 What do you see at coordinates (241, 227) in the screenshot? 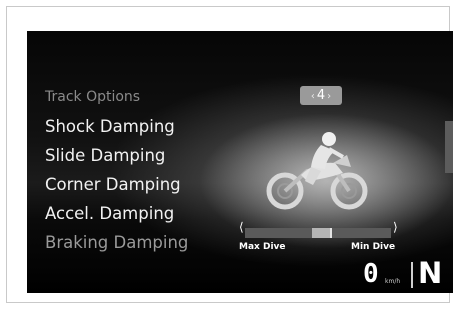
I see `slider-left-bracket: ⟨` at bounding box center [241, 227].